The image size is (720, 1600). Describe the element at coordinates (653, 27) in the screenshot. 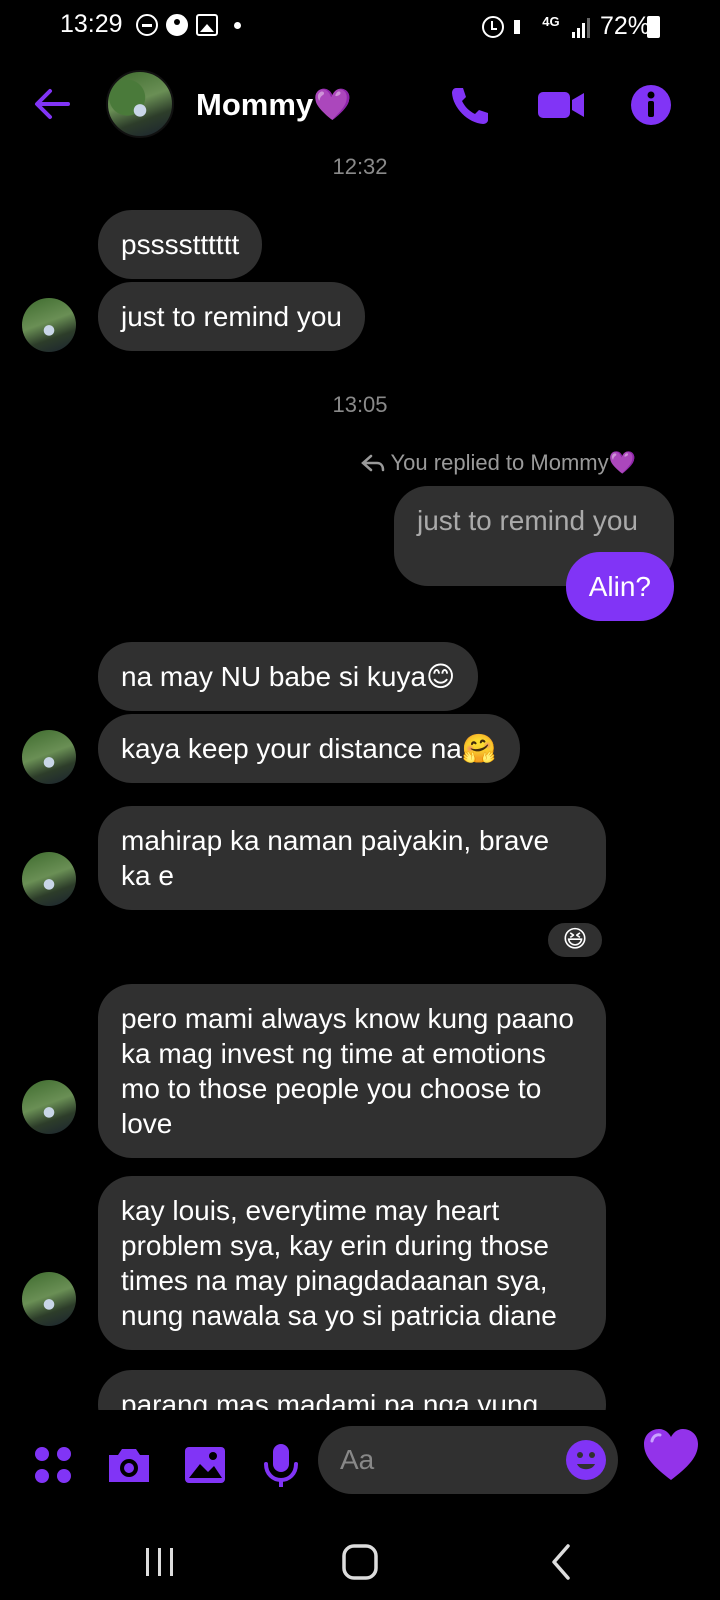

I see `battery-icon` at that location.